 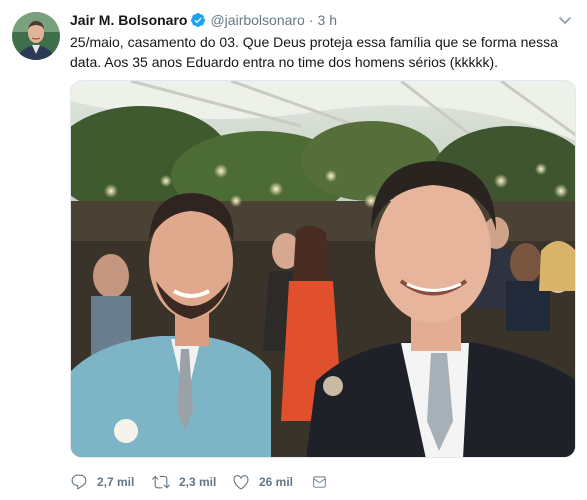 What do you see at coordinates (257, 20) in the screenshot?
I see `author-username: @jairbolsonaro` at bounding box center [257, 20].